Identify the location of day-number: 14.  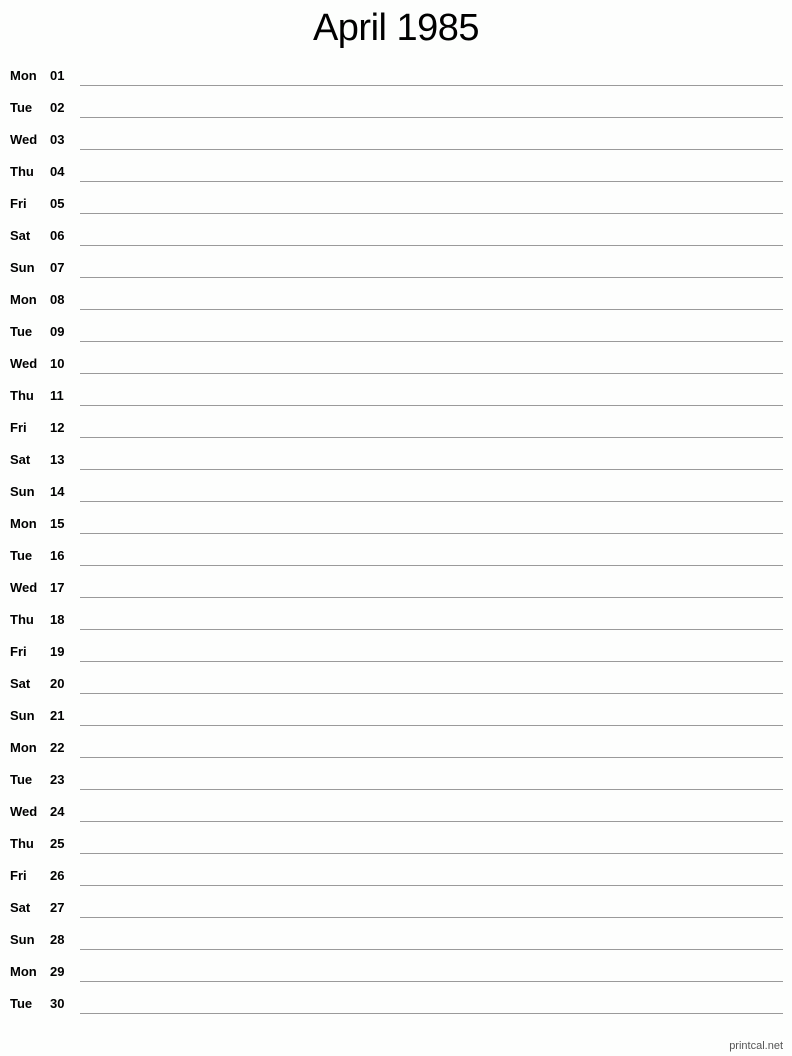
(57, 491).